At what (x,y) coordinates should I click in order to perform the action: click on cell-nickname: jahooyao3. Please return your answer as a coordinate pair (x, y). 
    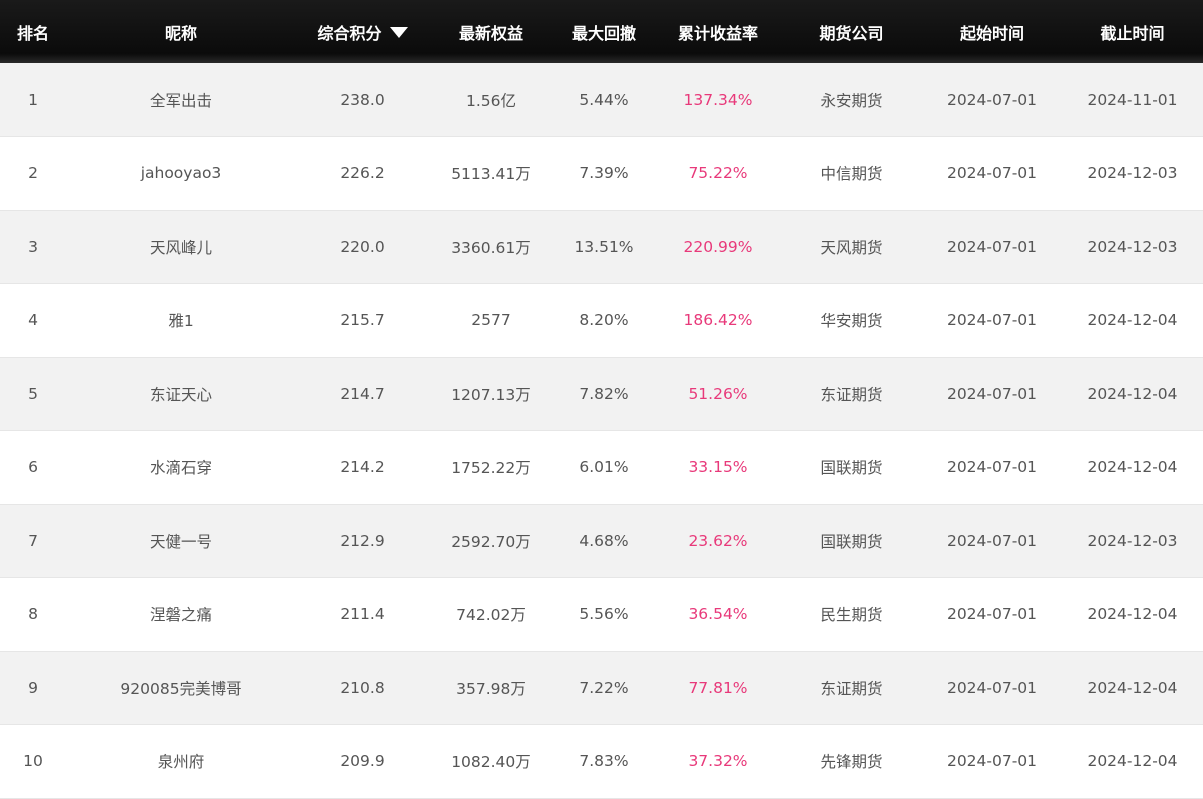
    Looking at the image, I should click on (181, 174).